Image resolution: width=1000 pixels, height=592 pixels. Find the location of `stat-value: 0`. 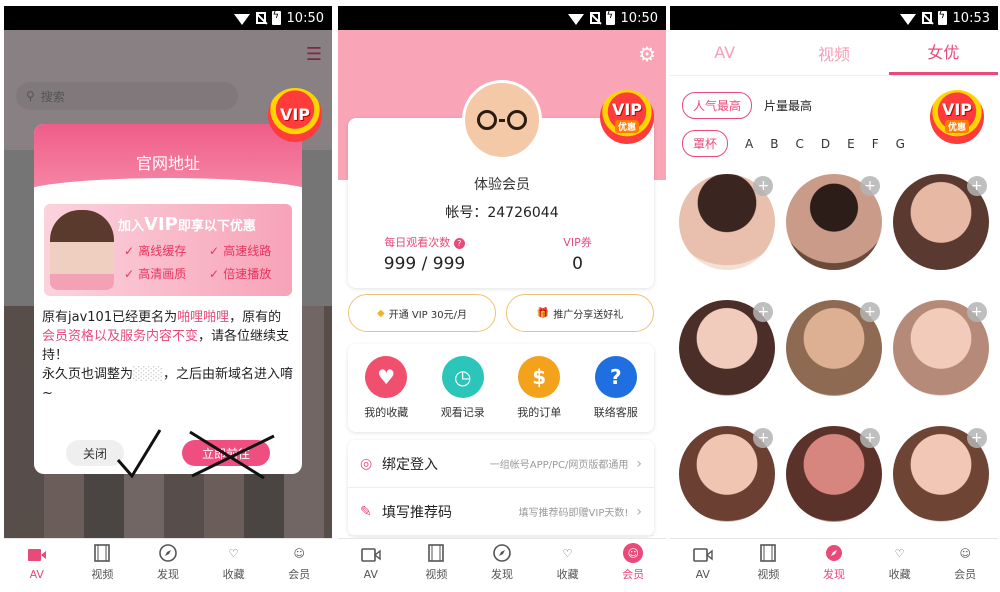

stat-value: 0 is located at coordinates (577, 264).